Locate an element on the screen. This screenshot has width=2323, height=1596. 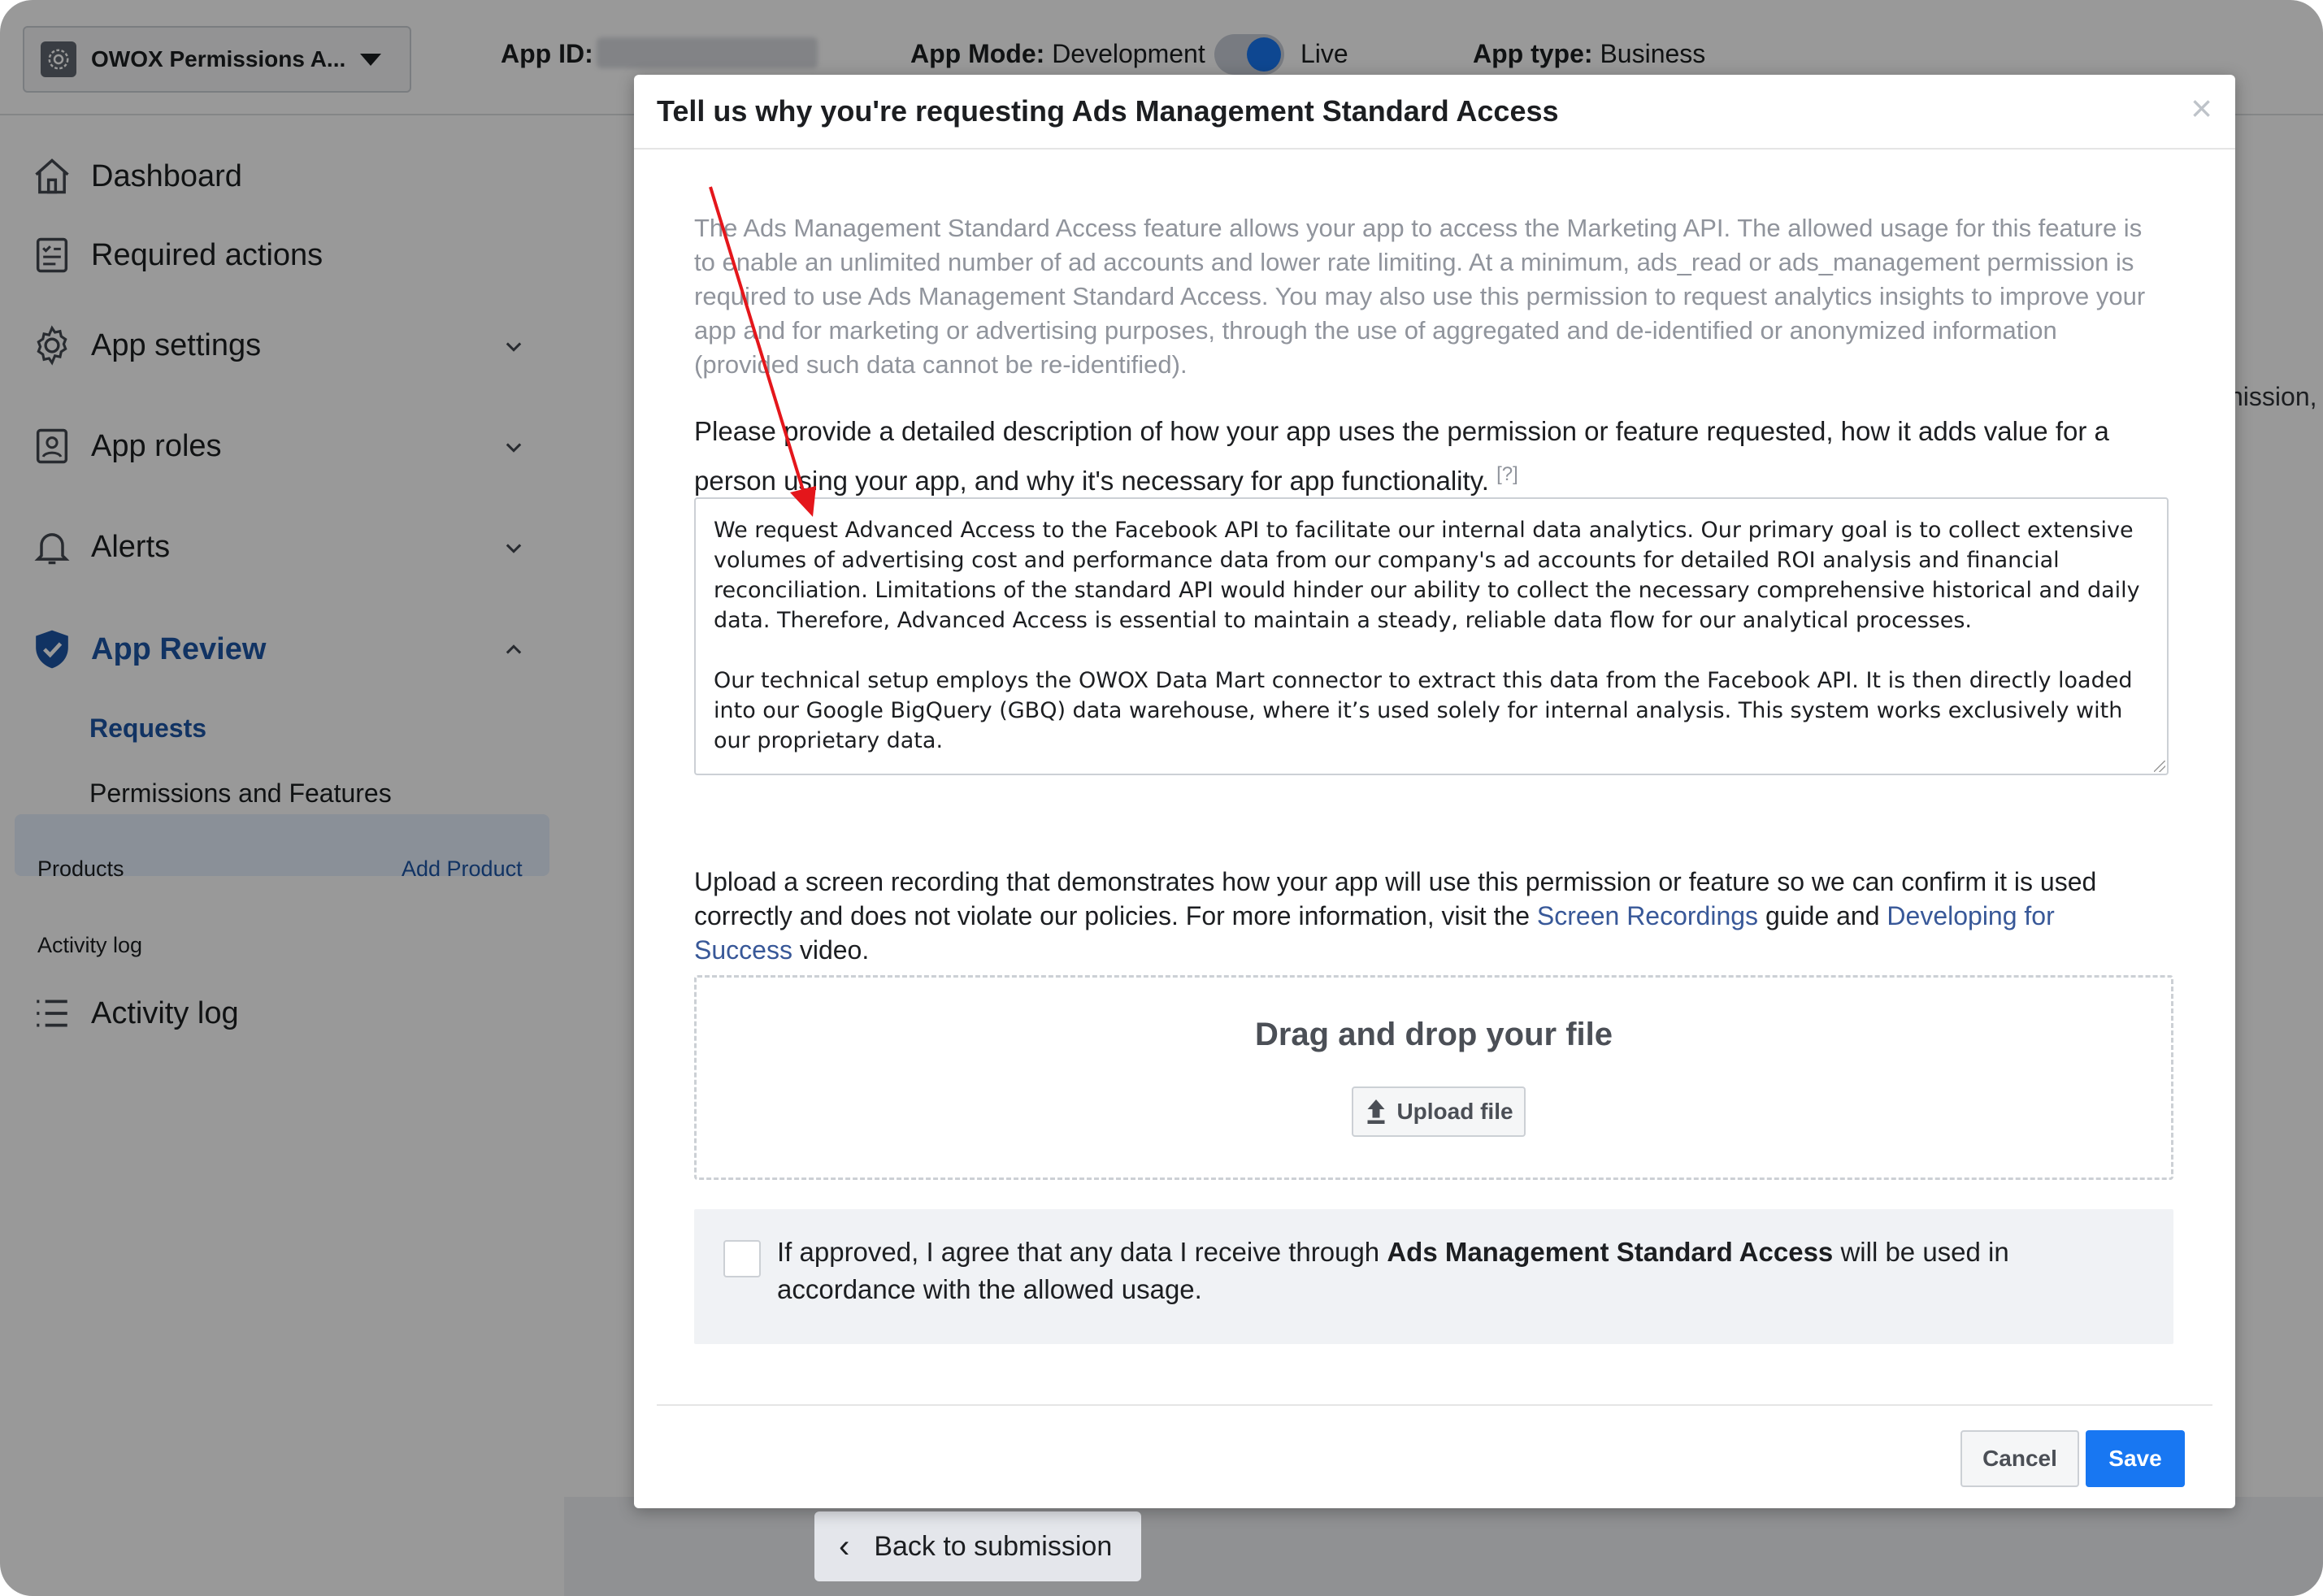
agree-bold: Ads Management Standard Access is located at coordinates (1610, 1252).